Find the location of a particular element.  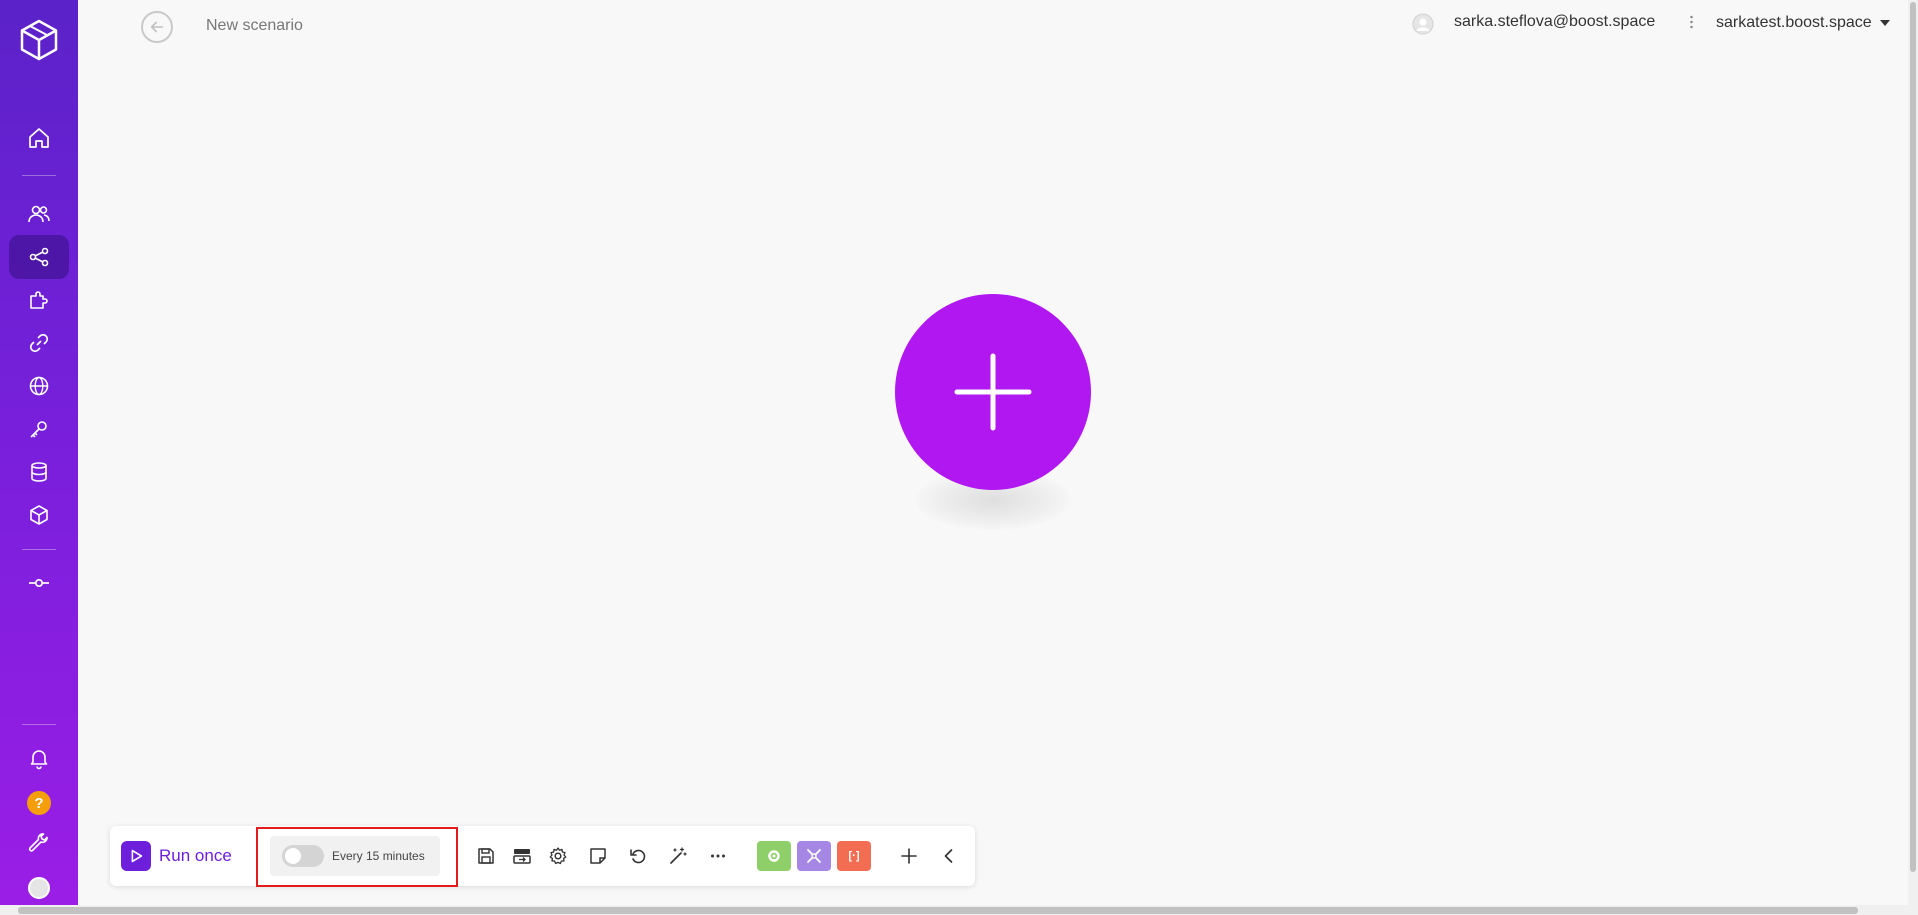

sidebar-item-keys is located at coordinates (39, 429).